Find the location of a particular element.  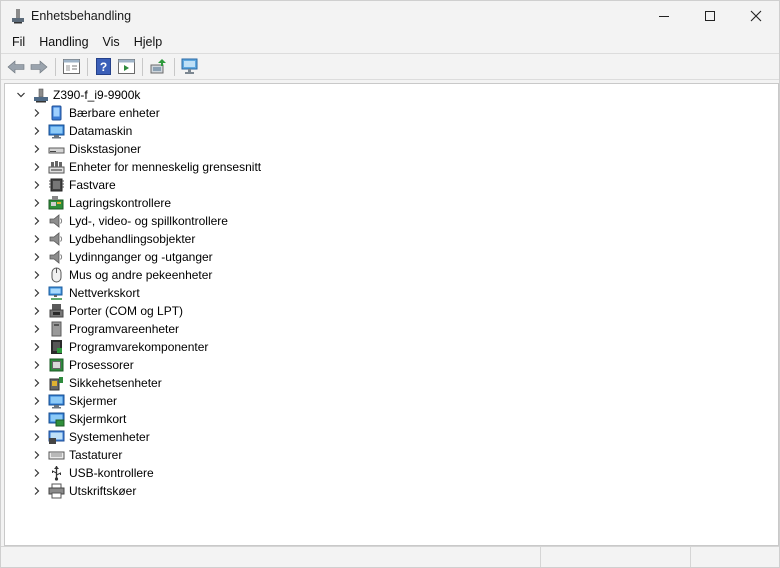

tree-node: Lyd-, video- og spillkontrollere is located at coordinates (128, 221).